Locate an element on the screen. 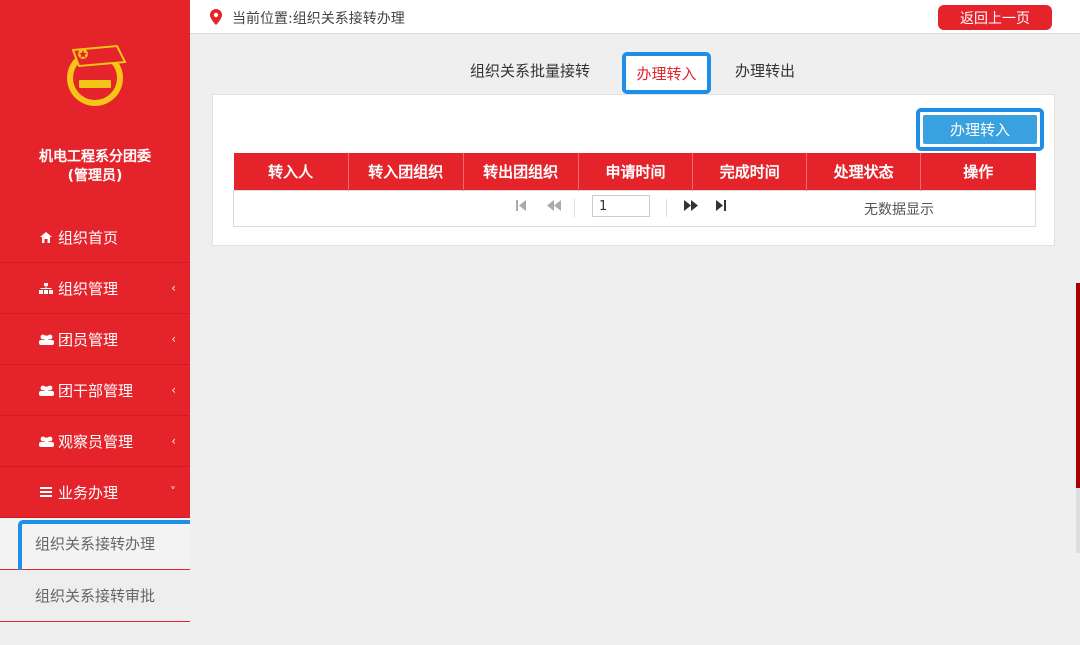 This screenshot has width=1080, height=645. tab-bar: 组织关系批量接转 办理转入 办理转出 is located at coordinates (635, 74).